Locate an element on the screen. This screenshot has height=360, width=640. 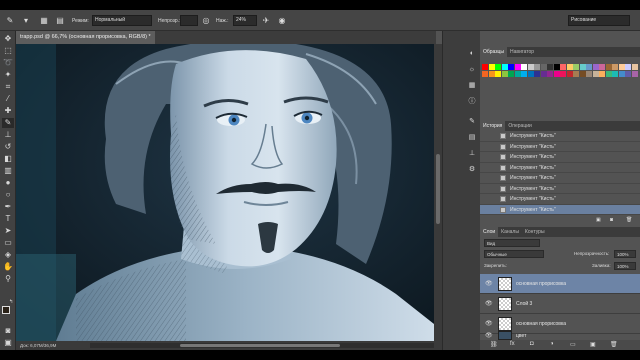
shape-tool-icon: ▭ is located at coordinates (8, 243).